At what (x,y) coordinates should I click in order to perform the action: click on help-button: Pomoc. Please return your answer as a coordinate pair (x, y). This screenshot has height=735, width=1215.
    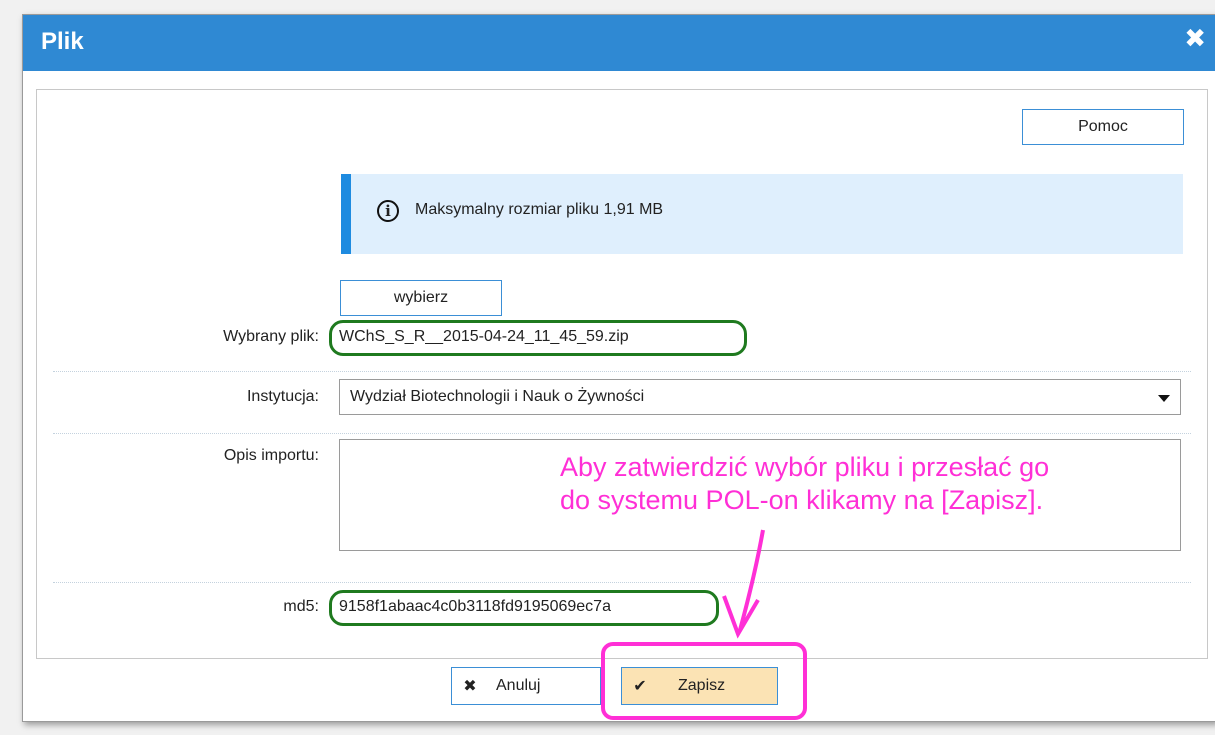
    Looking at the image, I should click on (1103, 127).